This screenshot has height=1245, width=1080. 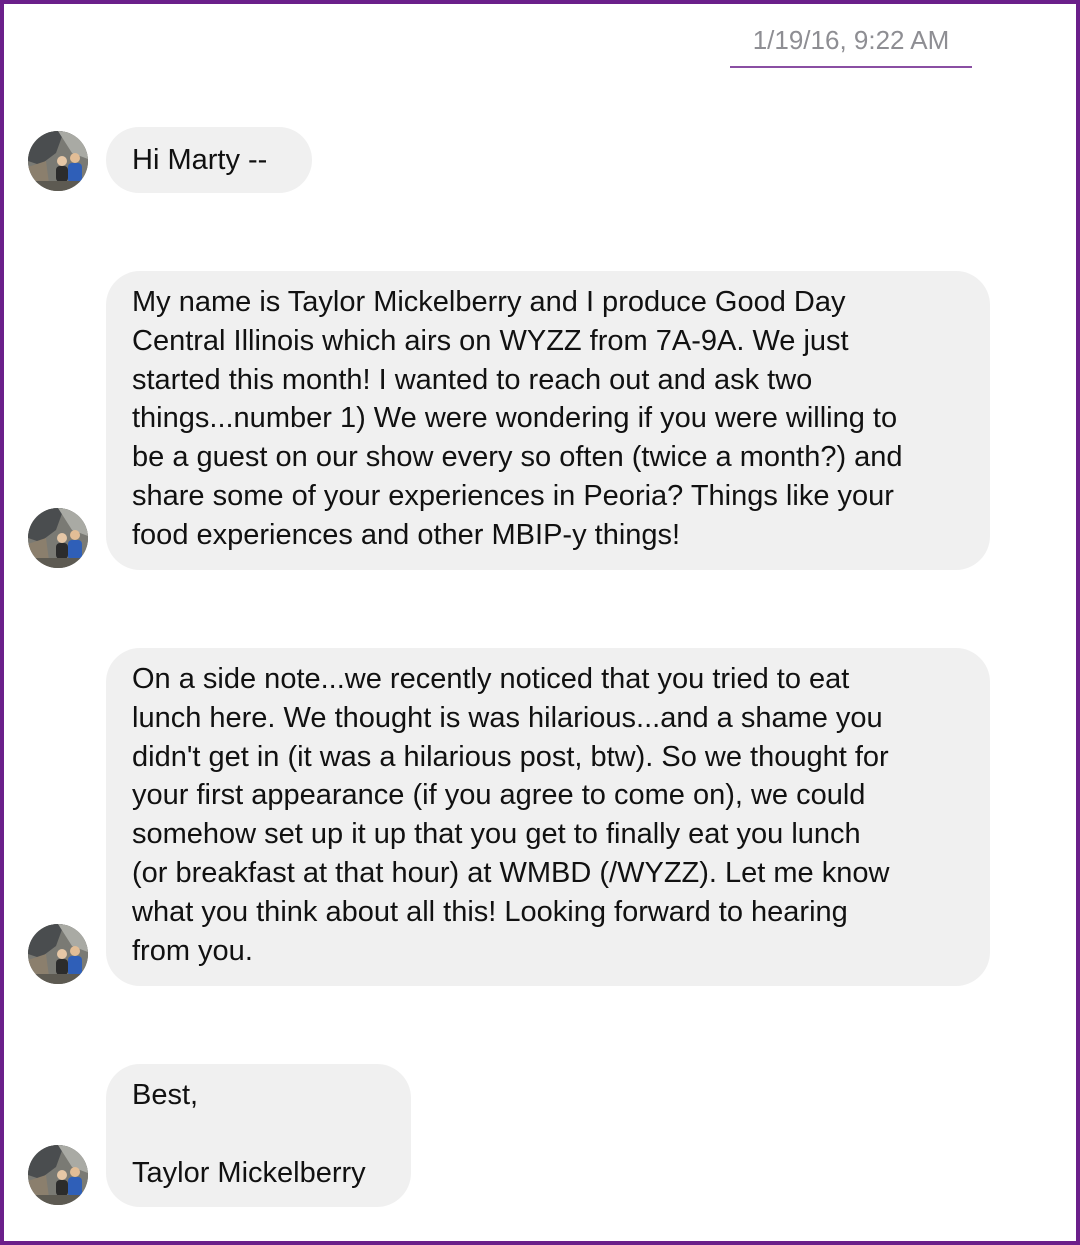 What do you see at coordinates (851, 45) in the screenshot?
I see `message-timestamp: 1/19/16, 9:22 AM` at bounding box center [851, 45].